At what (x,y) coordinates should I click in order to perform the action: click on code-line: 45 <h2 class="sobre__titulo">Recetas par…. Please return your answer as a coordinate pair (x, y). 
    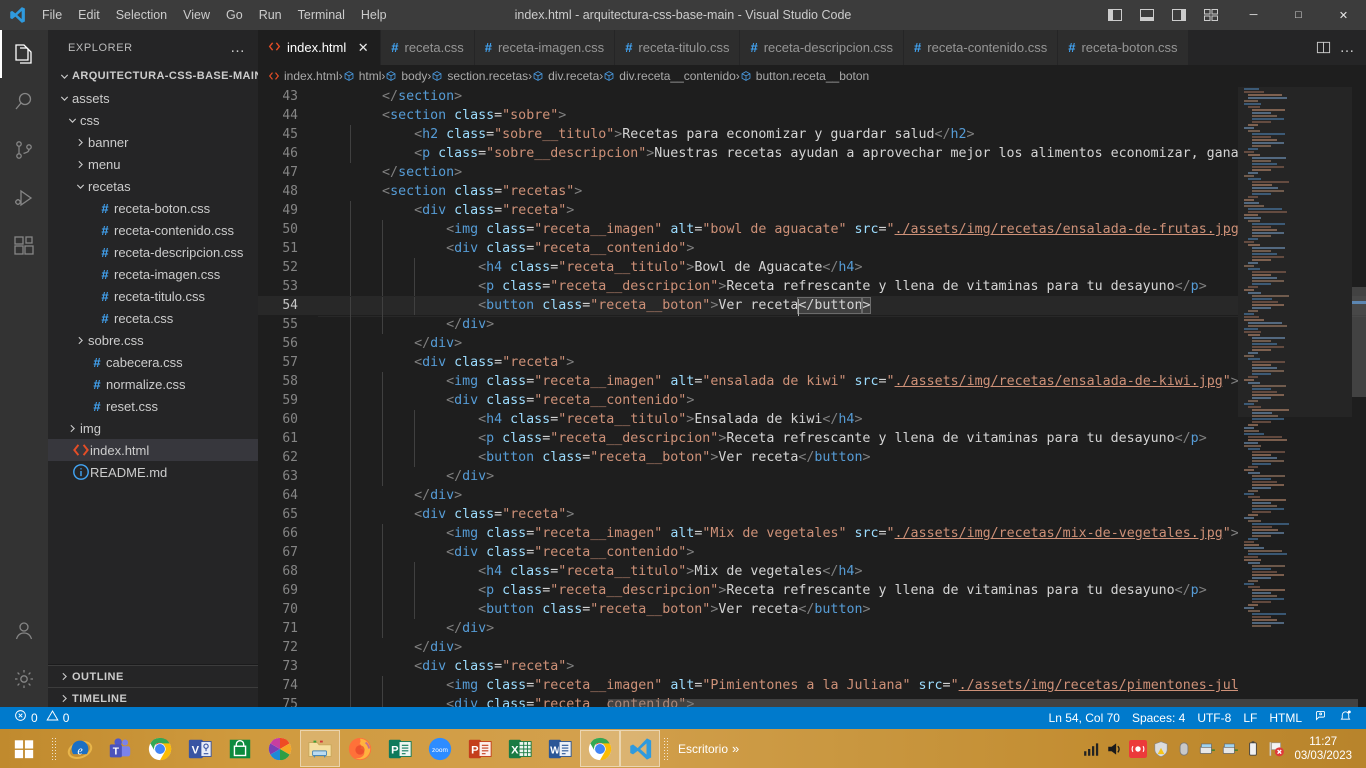
    Looking at the image, I should click on (812, 134).